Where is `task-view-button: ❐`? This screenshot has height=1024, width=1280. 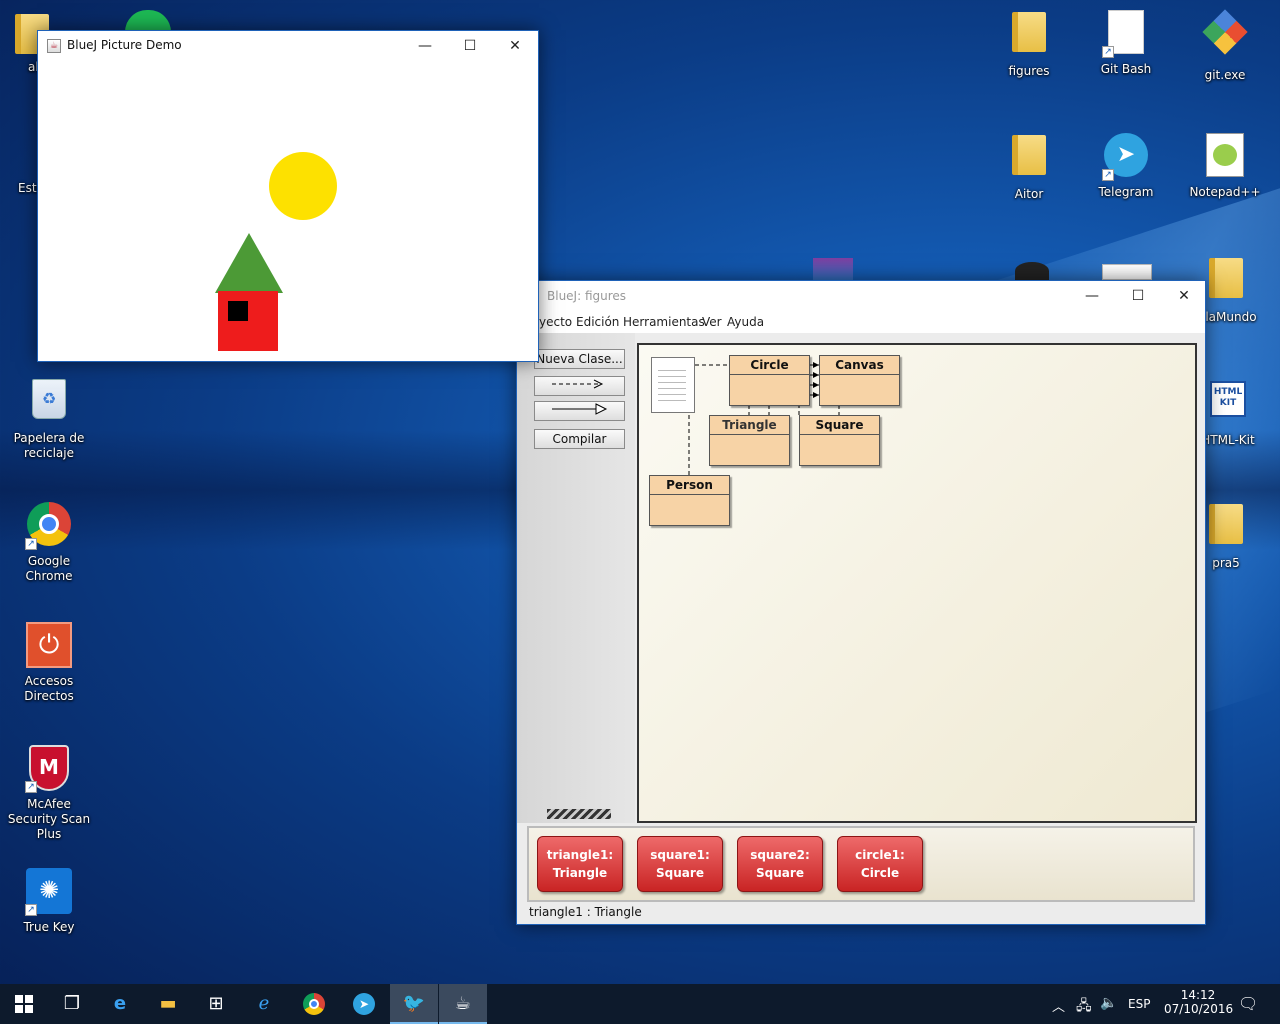
task-view-button: ❐ is located at coordinates (72, 1004).